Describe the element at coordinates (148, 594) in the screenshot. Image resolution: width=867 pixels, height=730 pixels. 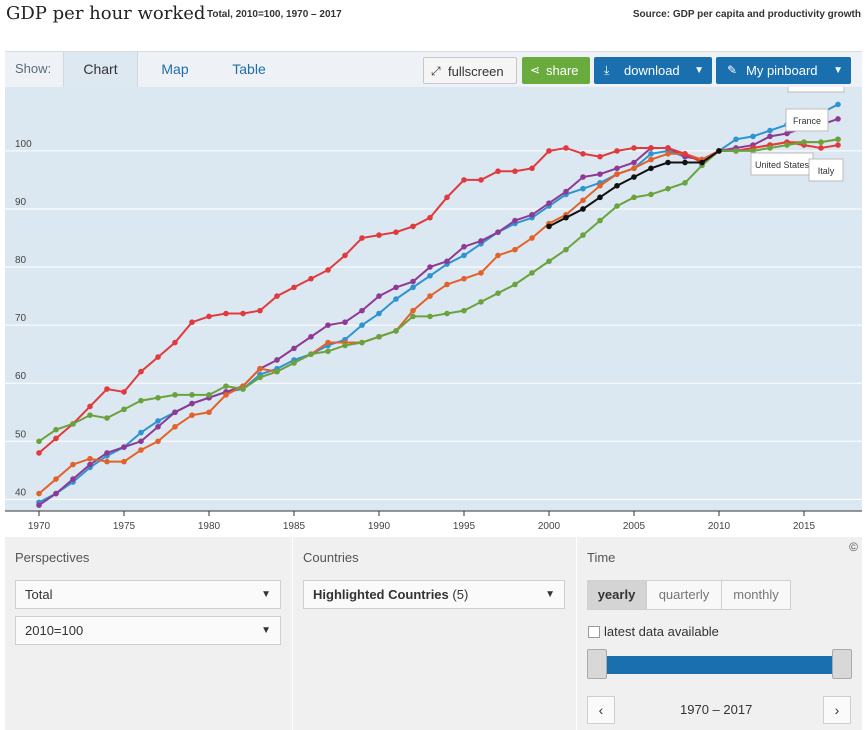
I see `perspective-select: Total ▼` at that location.